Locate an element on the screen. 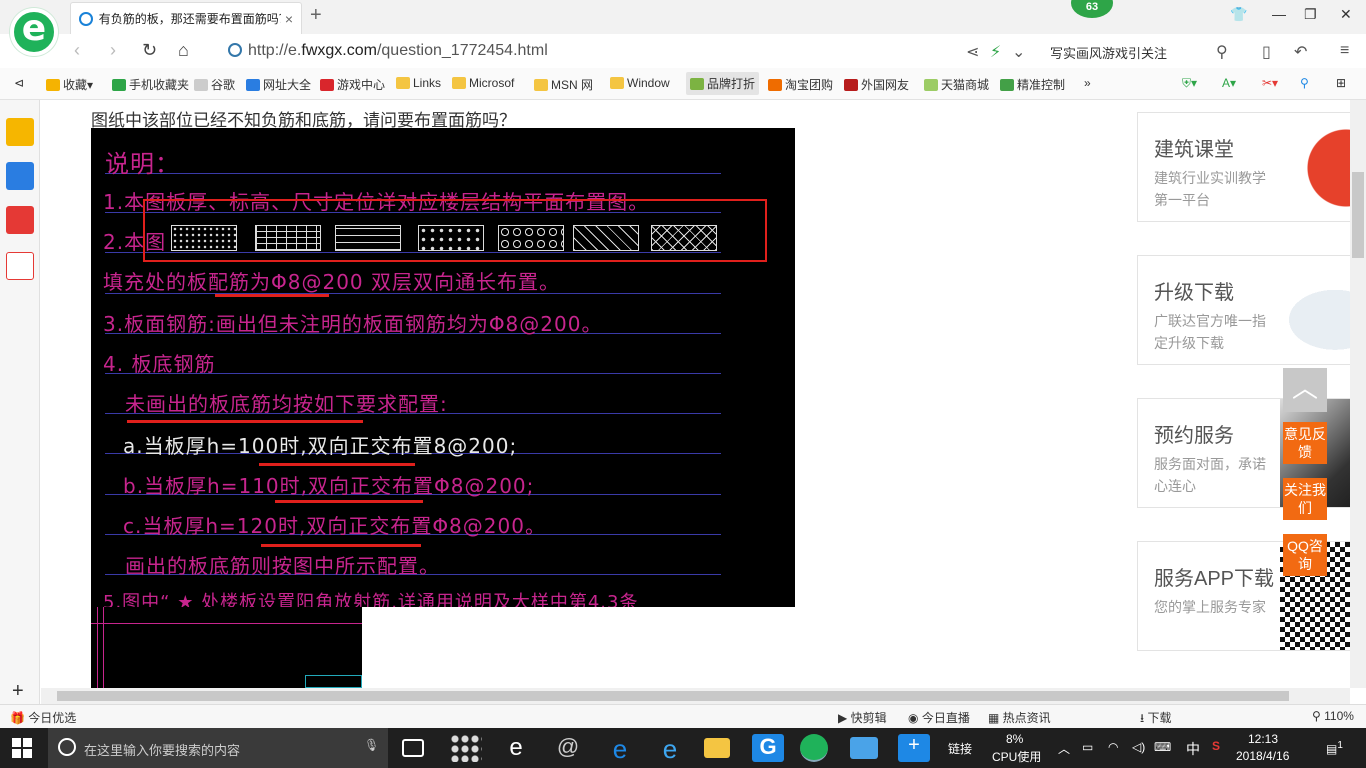 The height and width of the screenshot is (768, 1366). bookmark-item: 网址大全 is located at coordinates (278, 84).